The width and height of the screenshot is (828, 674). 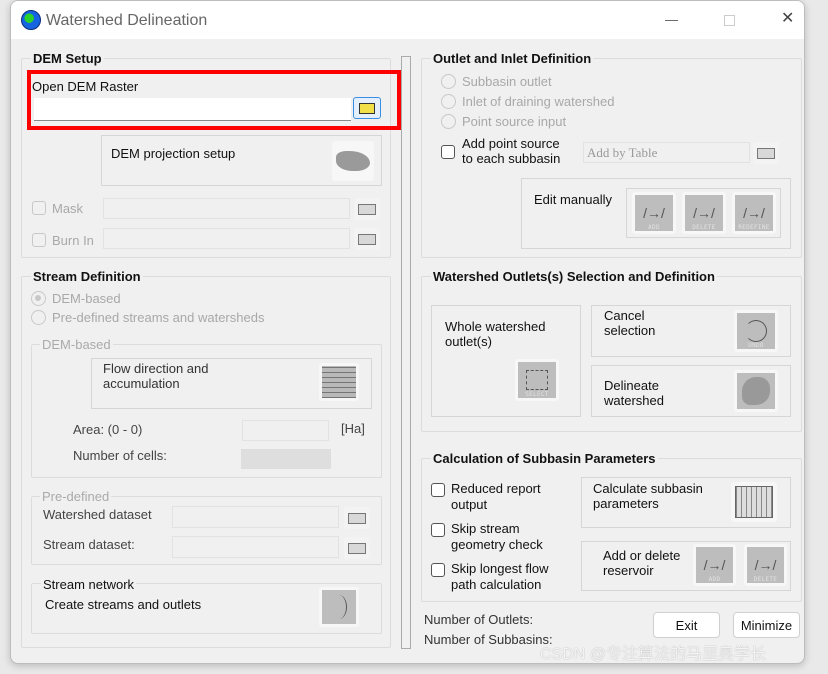 I want to click on reservoir-label: Add or delete reservoir, so click(x=642, y=563).